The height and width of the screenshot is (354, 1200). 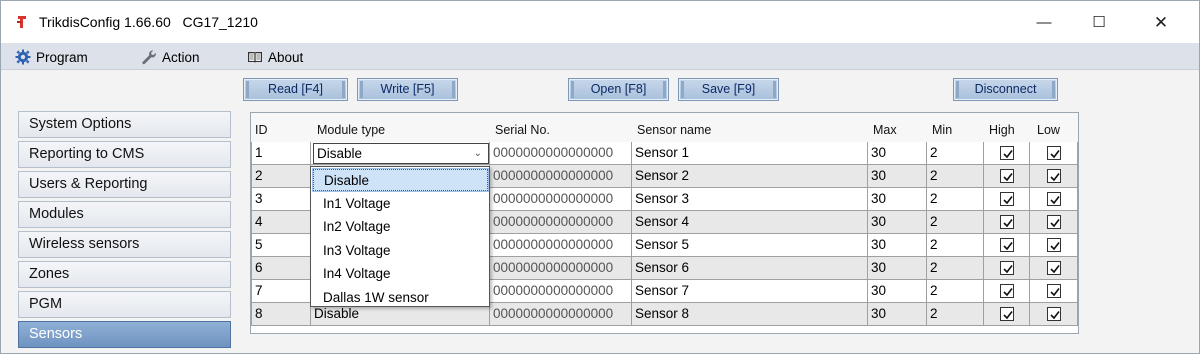 What do you see at coordinates (124, 124) in the screenshot?
I see `sidebar-item-system-options: System Options` at bounding box center [124, 124].